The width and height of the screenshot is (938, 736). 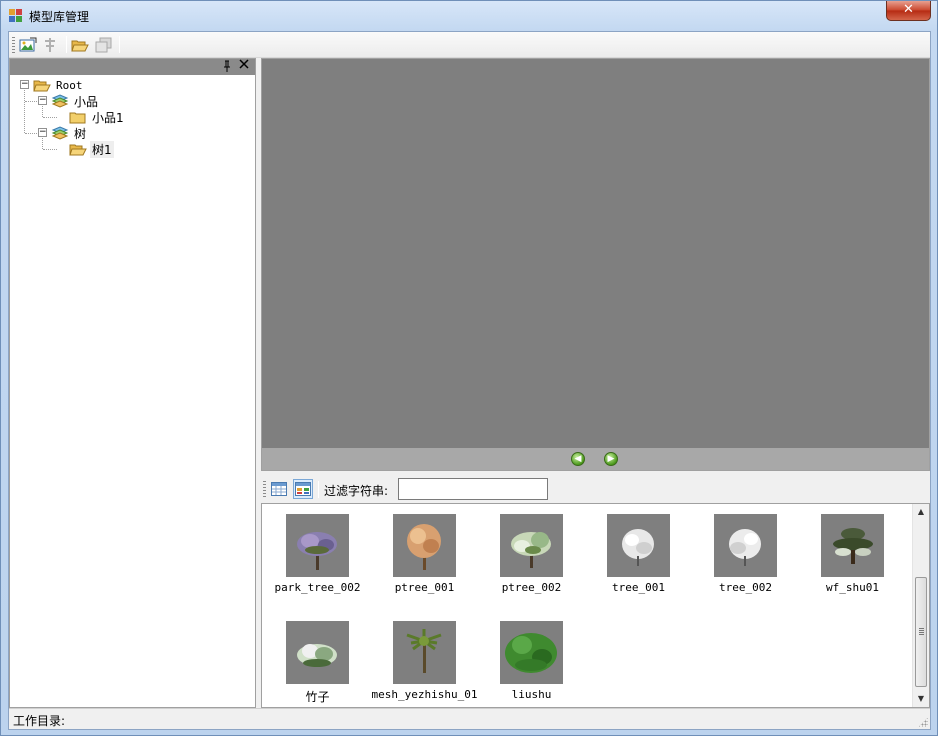 What do you see at coordinates (78, 117) in the screenshot?
I see `folder-icon` at bounding box center [78, 117].